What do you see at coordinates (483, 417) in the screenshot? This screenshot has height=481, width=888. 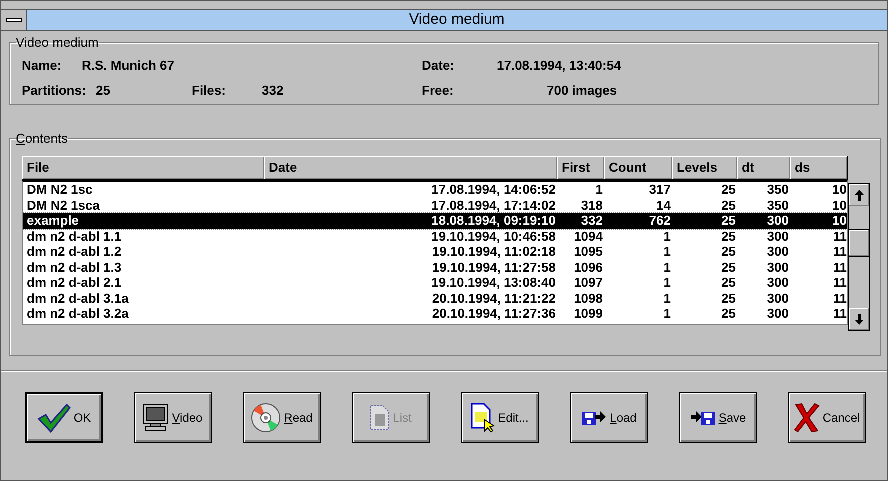 I see `edit-document-icon` at bounding box center [483, 417].